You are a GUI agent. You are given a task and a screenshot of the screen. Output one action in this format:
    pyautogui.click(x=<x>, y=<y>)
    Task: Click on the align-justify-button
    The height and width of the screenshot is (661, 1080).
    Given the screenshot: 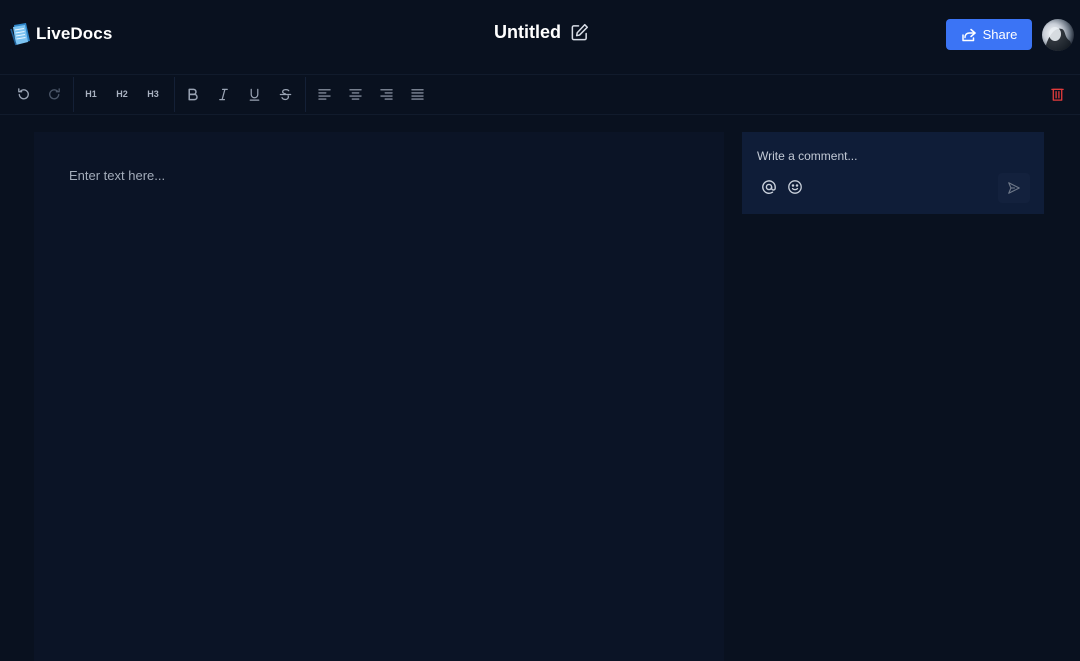 What is the action you would take?
    pyautogui.click(x=417, y=94)
    